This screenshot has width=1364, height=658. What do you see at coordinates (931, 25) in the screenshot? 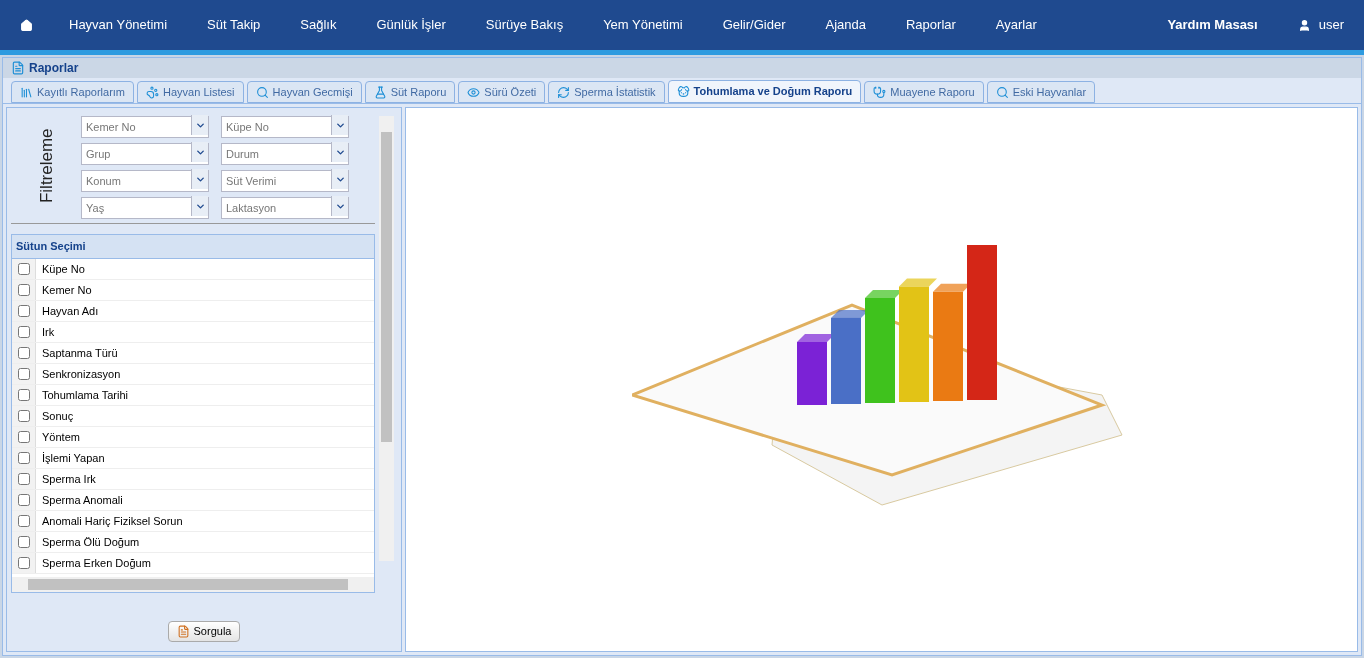
I see `nav-link: Raporlar` at bounding box center [931, 25].